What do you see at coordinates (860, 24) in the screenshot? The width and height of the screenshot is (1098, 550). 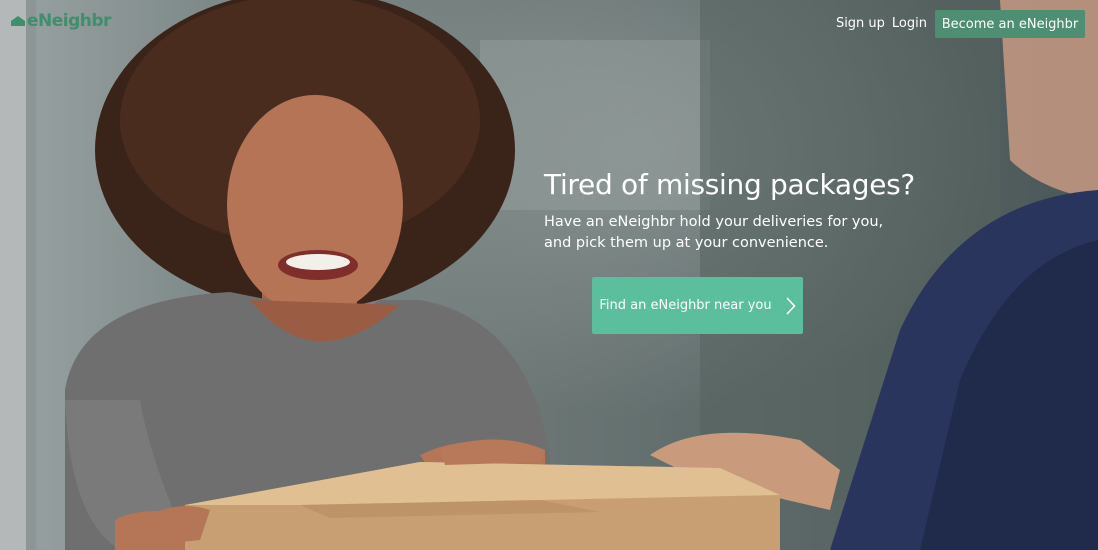 I see `signup-link: Sign up` at bounding box center [860, 24].